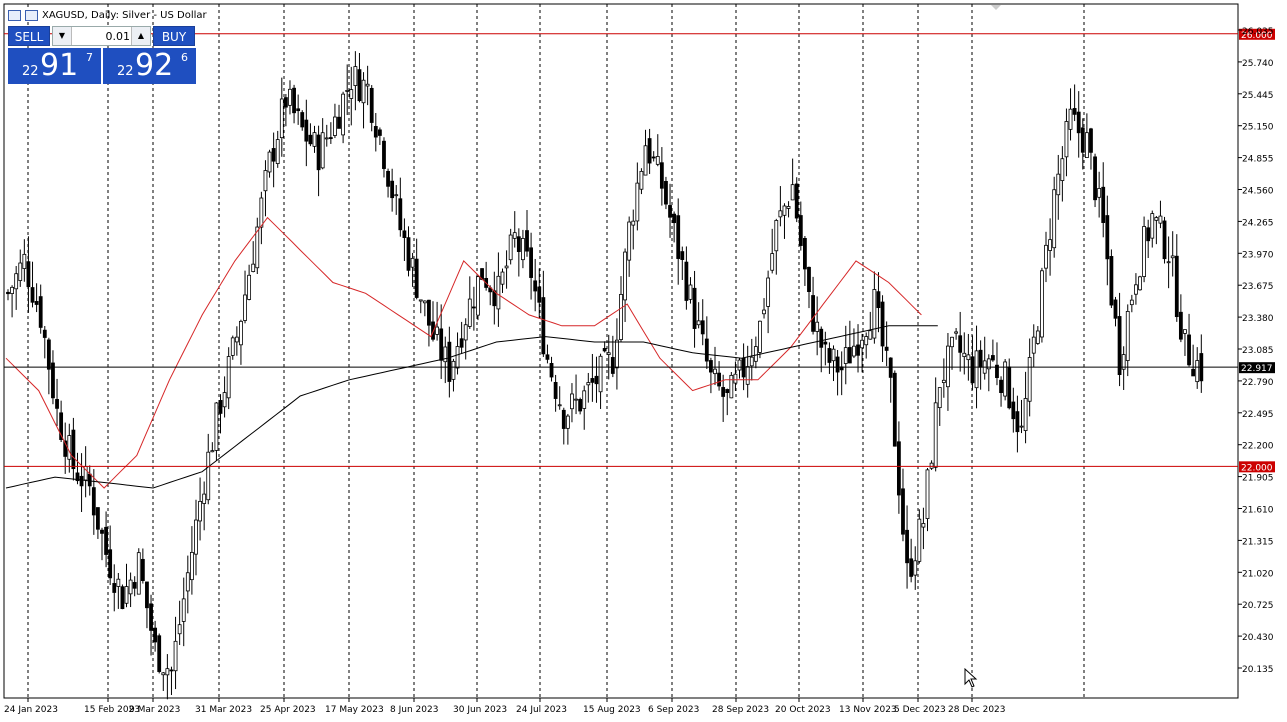  What do you see at coordinates (541, 710) in the screenshot?
I see `x-tick-label: 24 Jul 2023` at bounding box center [541, 710].